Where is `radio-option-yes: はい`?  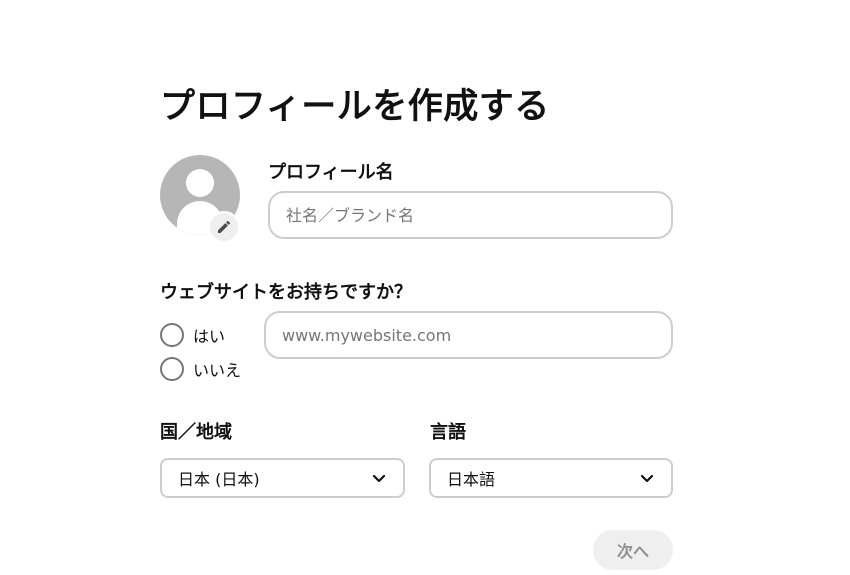 radio-option-yes: はい is located at coordinates (192, 335).